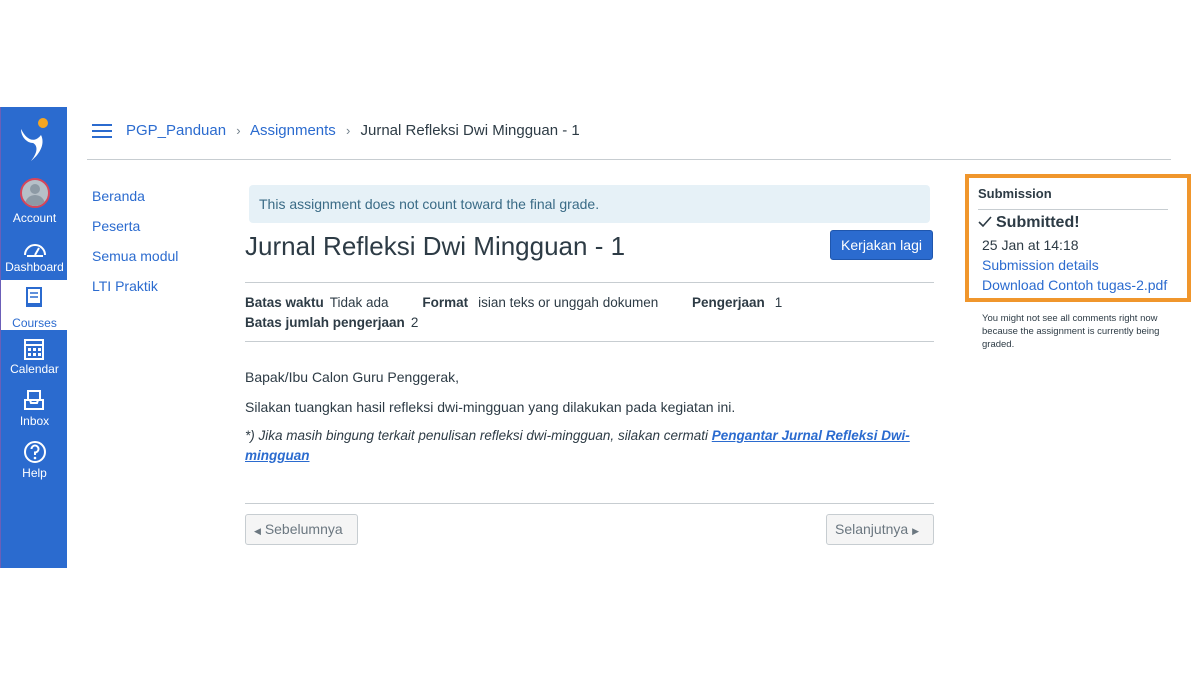 This screenshot has height=675, width=1200. Describe the element at coordinates (34, 369) in the screenshot. I see `nav-calendar-label: Calendar` at that location.